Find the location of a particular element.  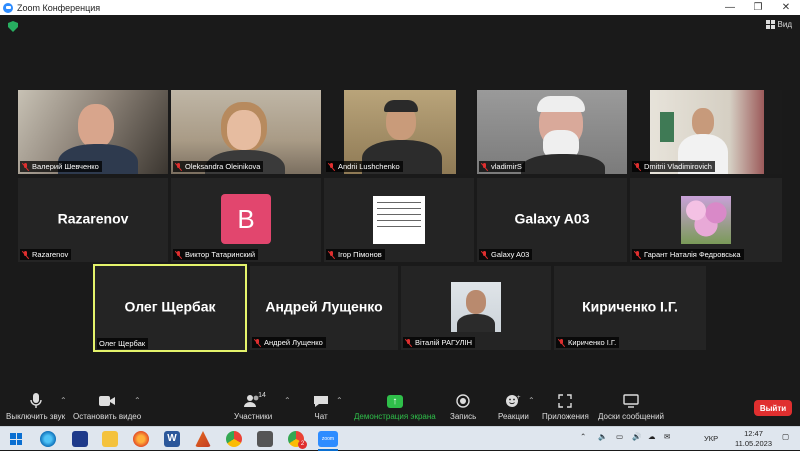

profile-picture is located at coordinates (476, 307).